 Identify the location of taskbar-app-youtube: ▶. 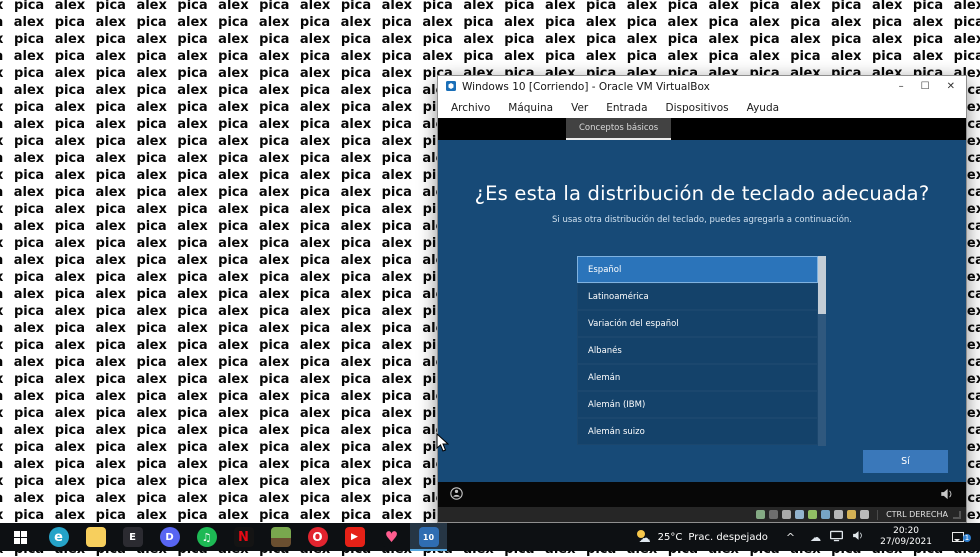
(354, 537).